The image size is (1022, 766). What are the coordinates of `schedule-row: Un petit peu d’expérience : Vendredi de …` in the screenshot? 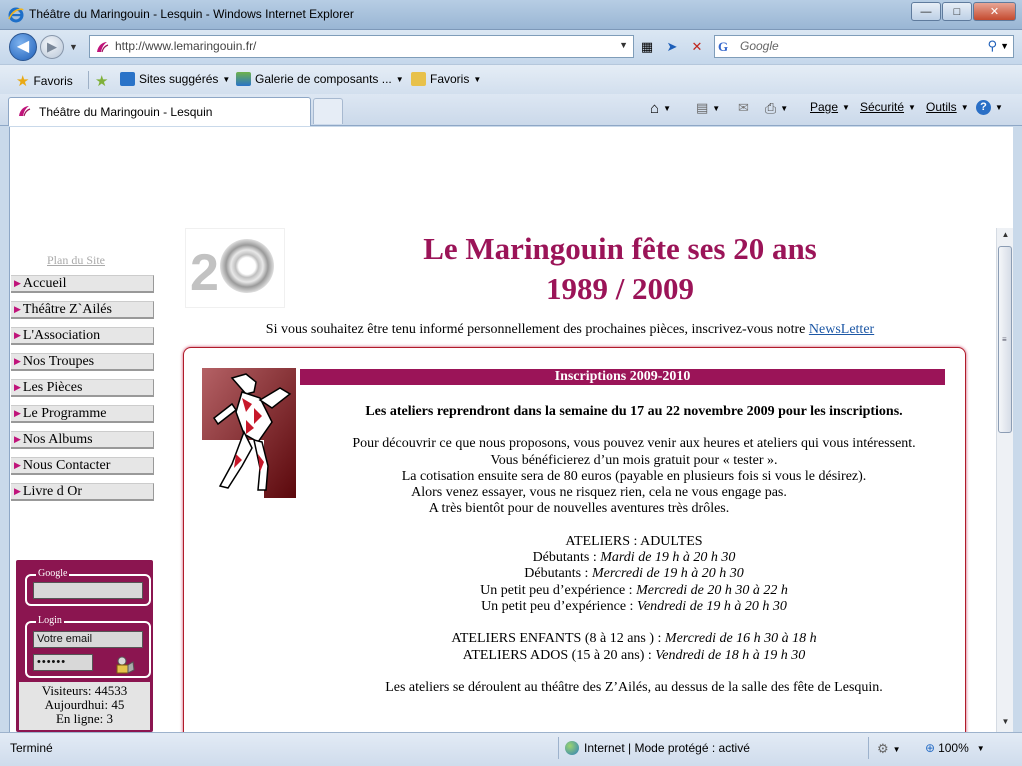 It's located at (634, 607).